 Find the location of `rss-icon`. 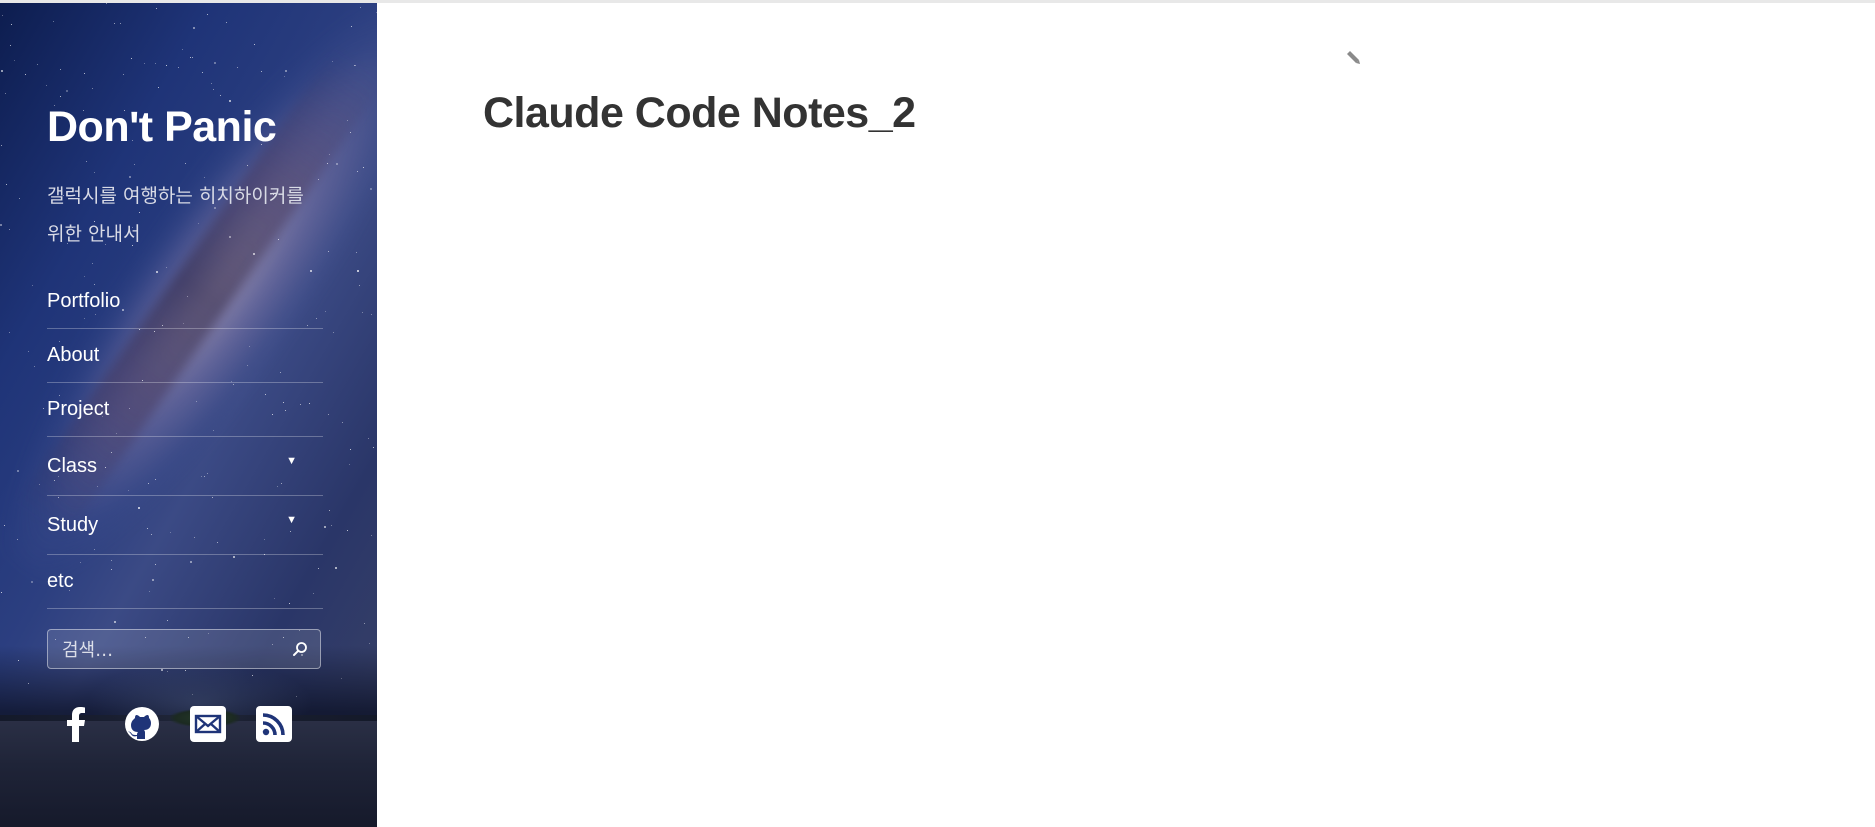

rss-icon is located at coordinates (274, 724).